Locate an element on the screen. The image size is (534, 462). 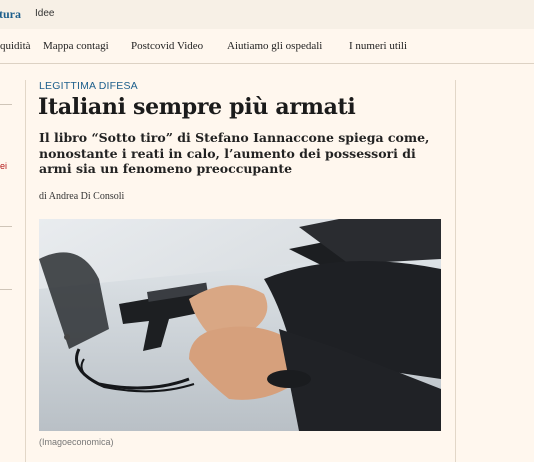
section-link-idee: Idee is located at coordinates (44, 13).